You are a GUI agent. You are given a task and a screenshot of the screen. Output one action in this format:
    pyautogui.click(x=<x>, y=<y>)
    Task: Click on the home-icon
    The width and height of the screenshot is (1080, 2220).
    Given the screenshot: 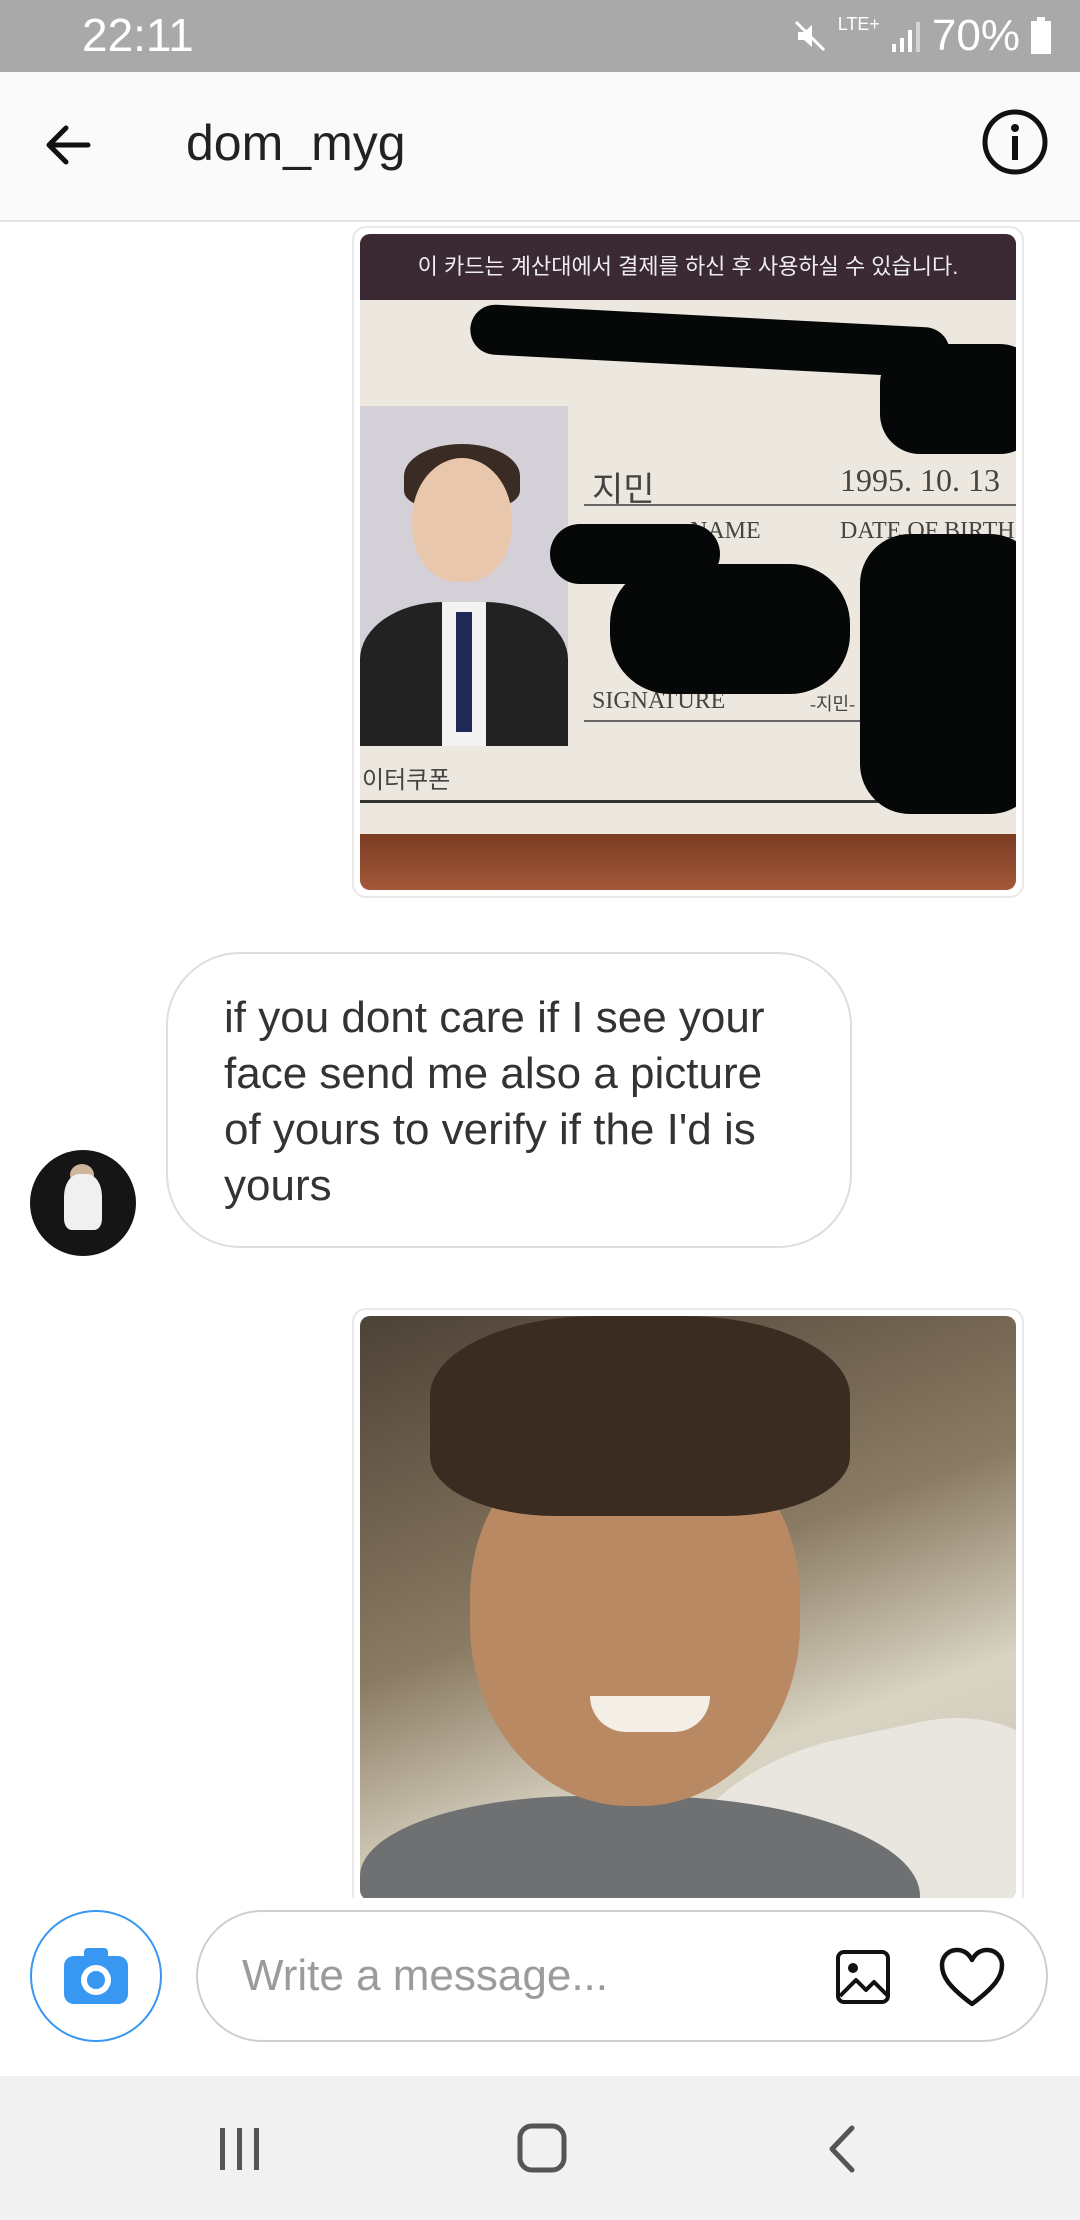 What is the action you would take?
    pyautogui.click(x=542, y=2148)
    